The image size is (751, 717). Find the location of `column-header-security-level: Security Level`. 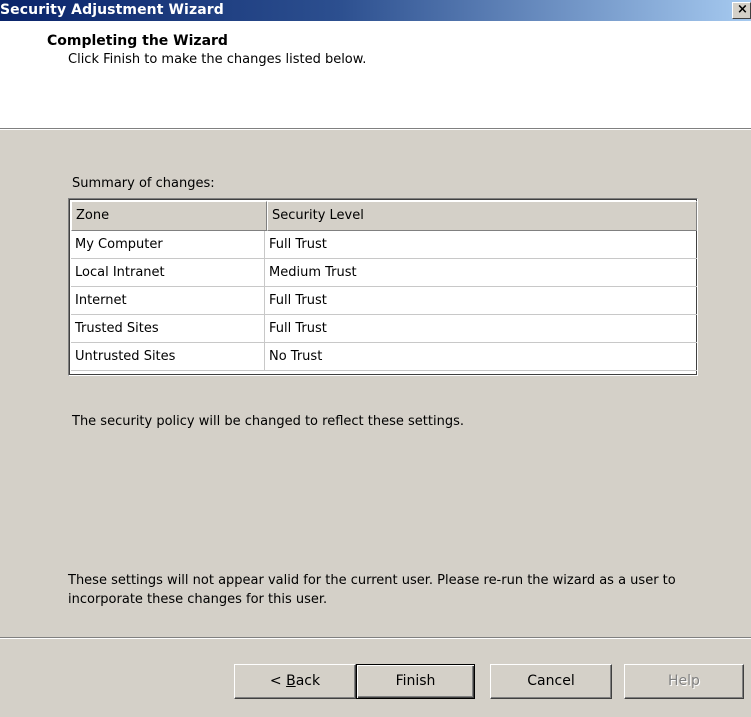

column-header-security-level: Security Level is located at coordinates (482, 216).